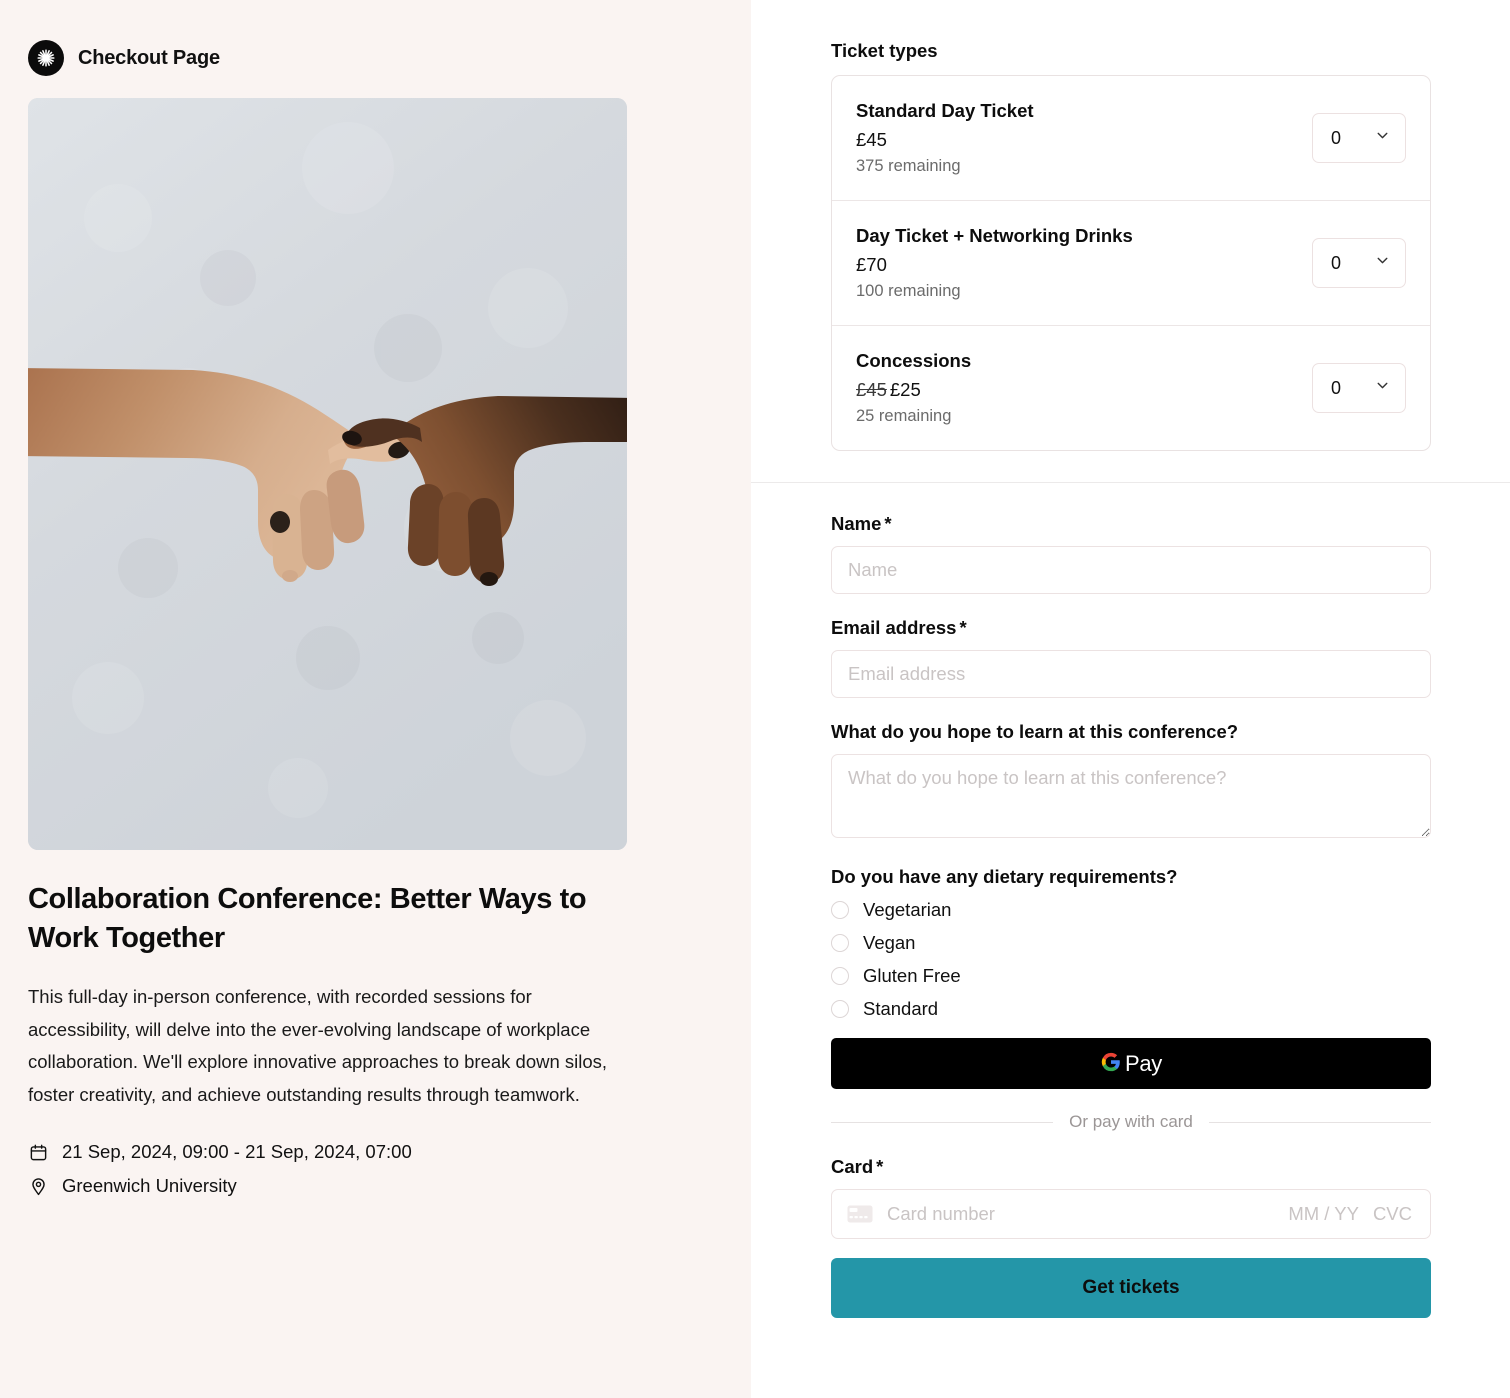  I want to click on ticket-price-current: £45, so click(871, 139).